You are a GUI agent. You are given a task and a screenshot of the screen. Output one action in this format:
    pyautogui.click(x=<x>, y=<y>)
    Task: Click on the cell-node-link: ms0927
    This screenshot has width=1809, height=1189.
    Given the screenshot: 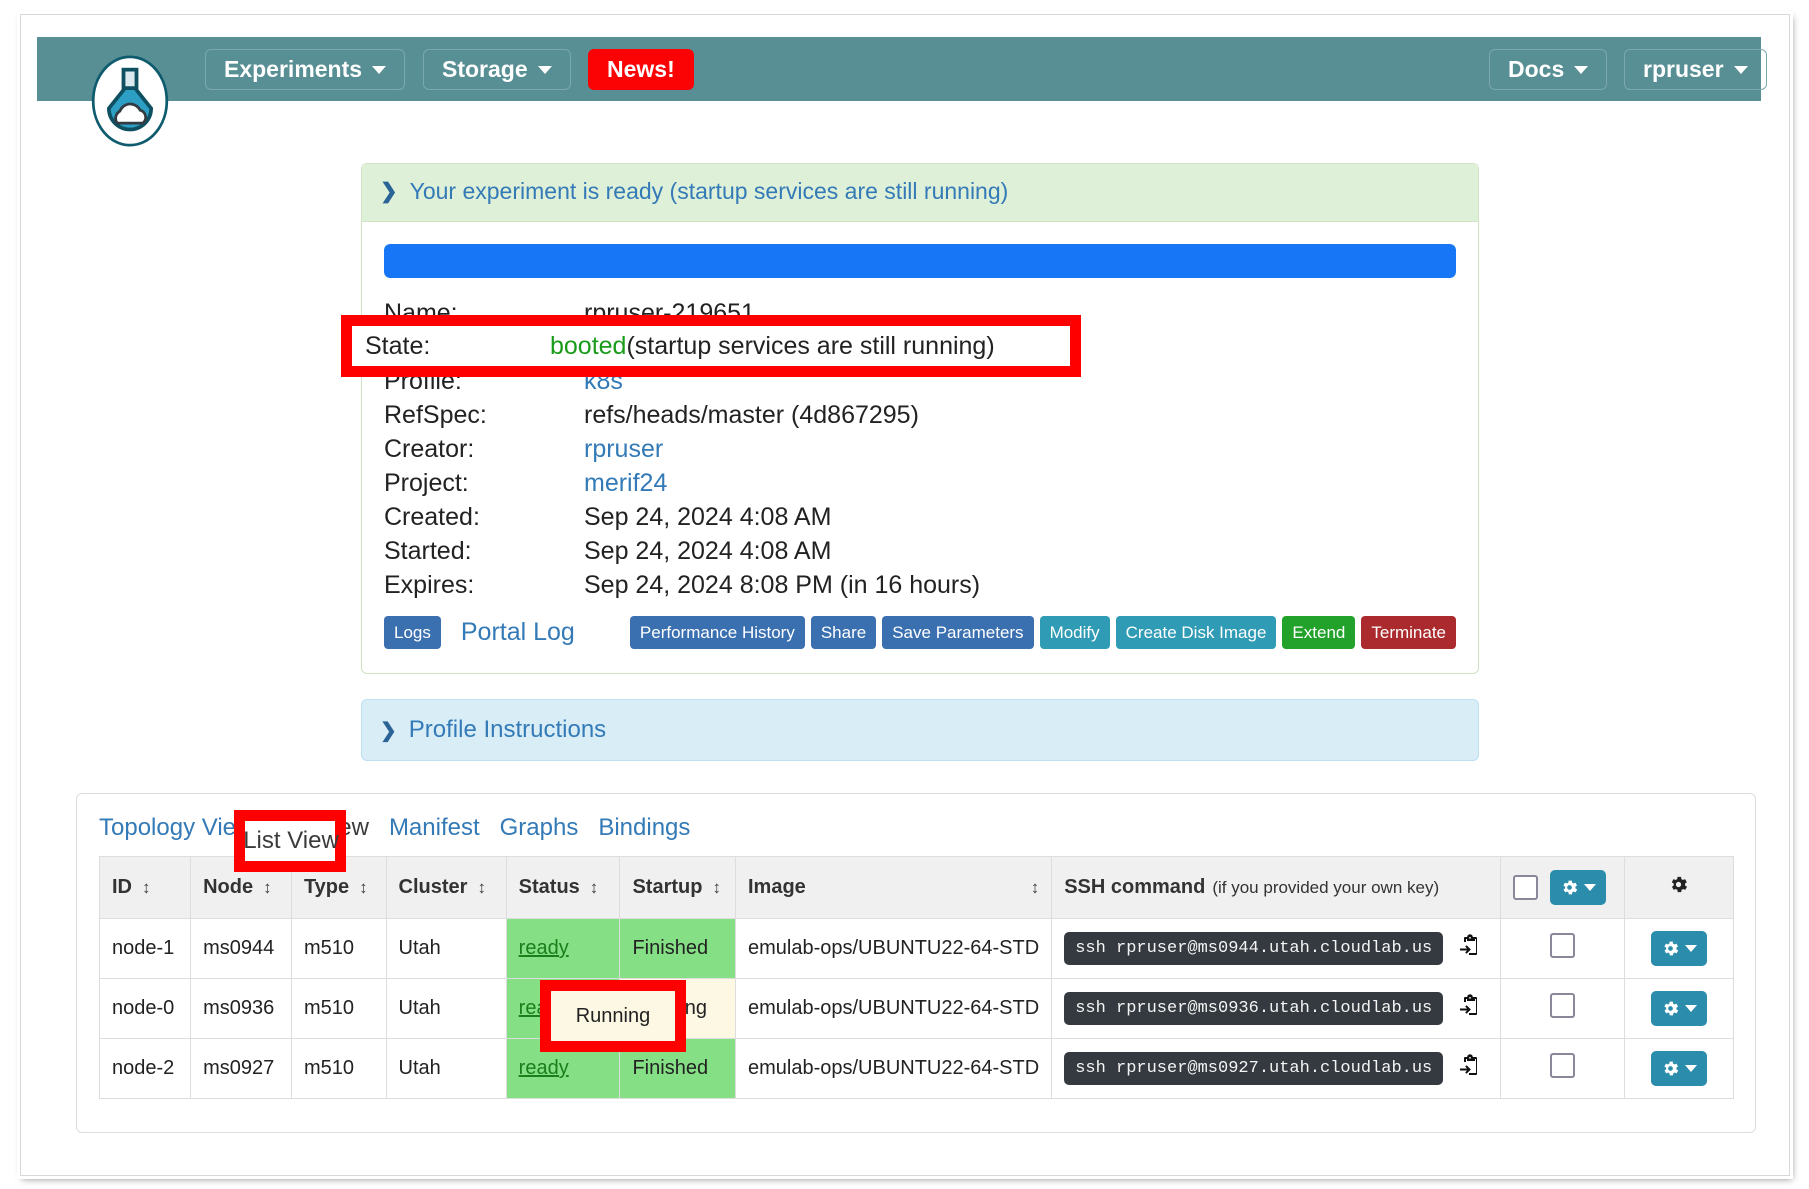 What is the action you would take?
    pyautogui.click(x=241, y=1068)
    